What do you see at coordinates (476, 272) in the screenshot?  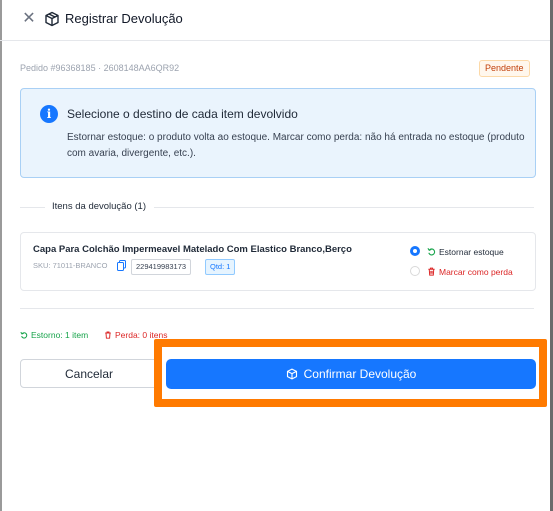 I see `option-mark-loss-label: Marcar como perda` at bounding box center [476, 272].